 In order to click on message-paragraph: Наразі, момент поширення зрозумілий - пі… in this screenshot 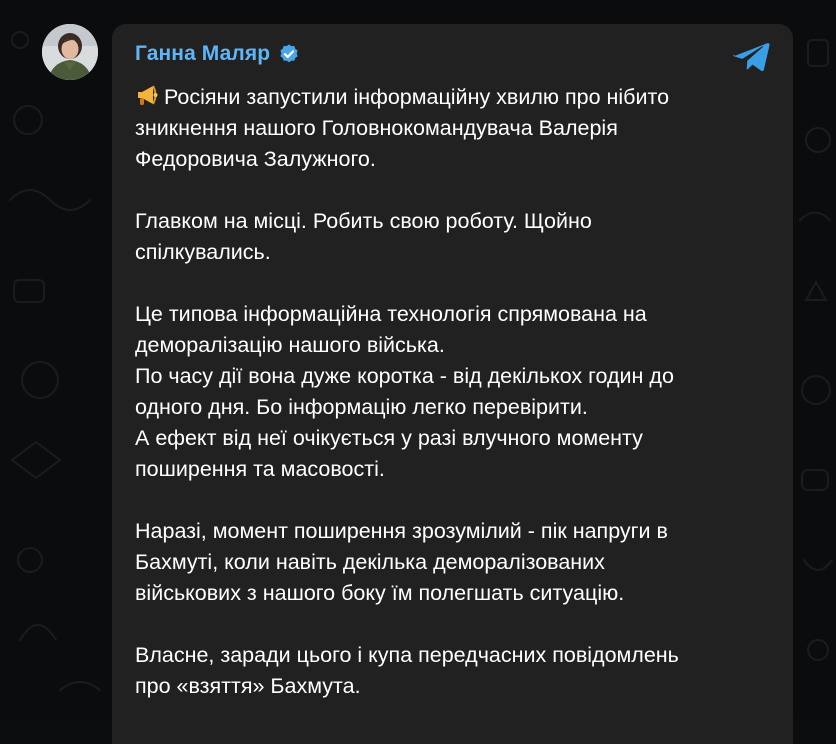, I will do `click(455, 562)`.